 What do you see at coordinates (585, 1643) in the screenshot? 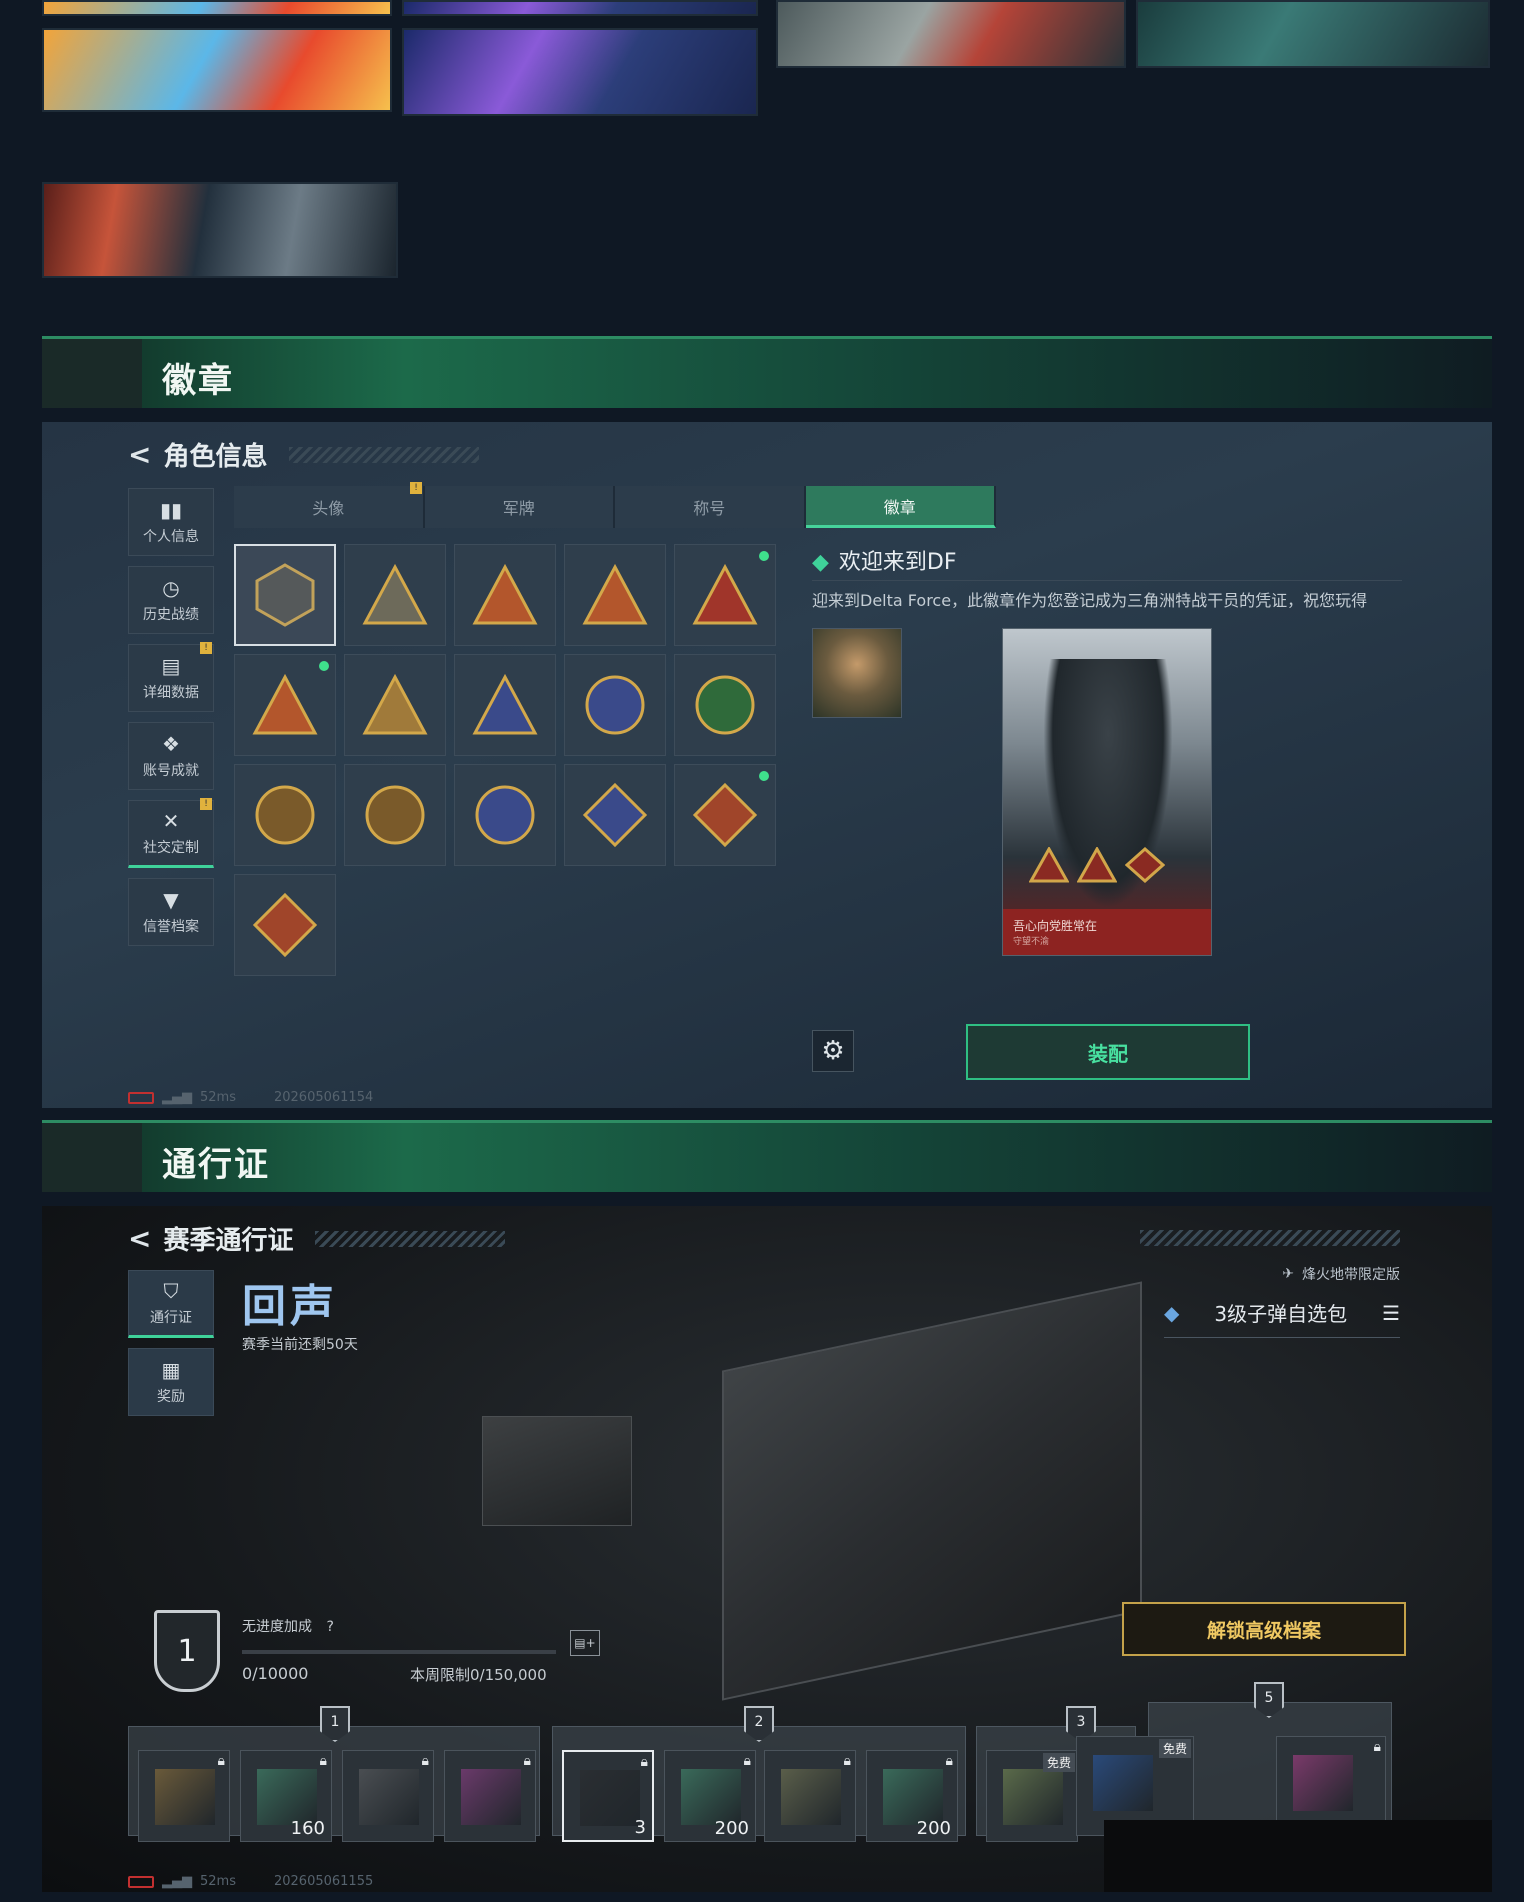
I see `xp-boost-icon: ▤+` at bounding box center [585, 1643].